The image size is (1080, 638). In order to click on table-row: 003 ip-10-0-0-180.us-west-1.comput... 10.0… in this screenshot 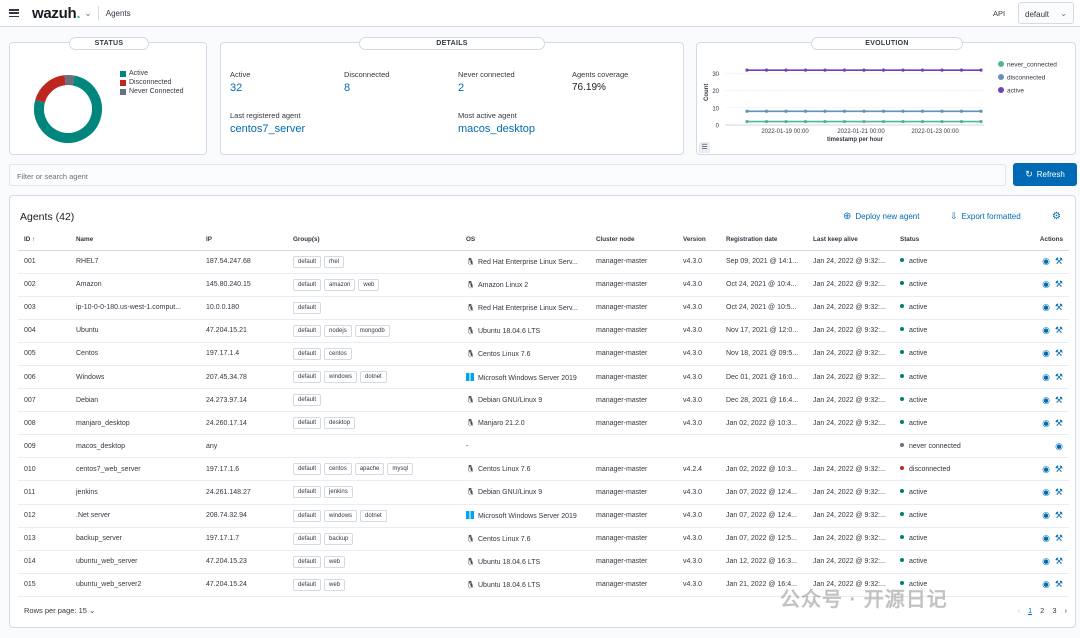, I will do `click(543, 308)`.